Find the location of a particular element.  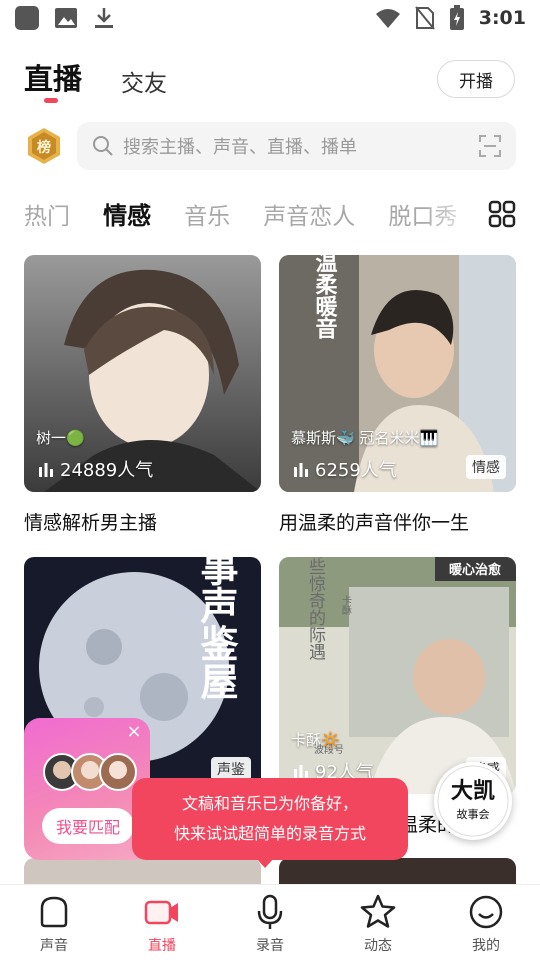

rank-badge-text: 榜 is located at coordinates (44, 147).